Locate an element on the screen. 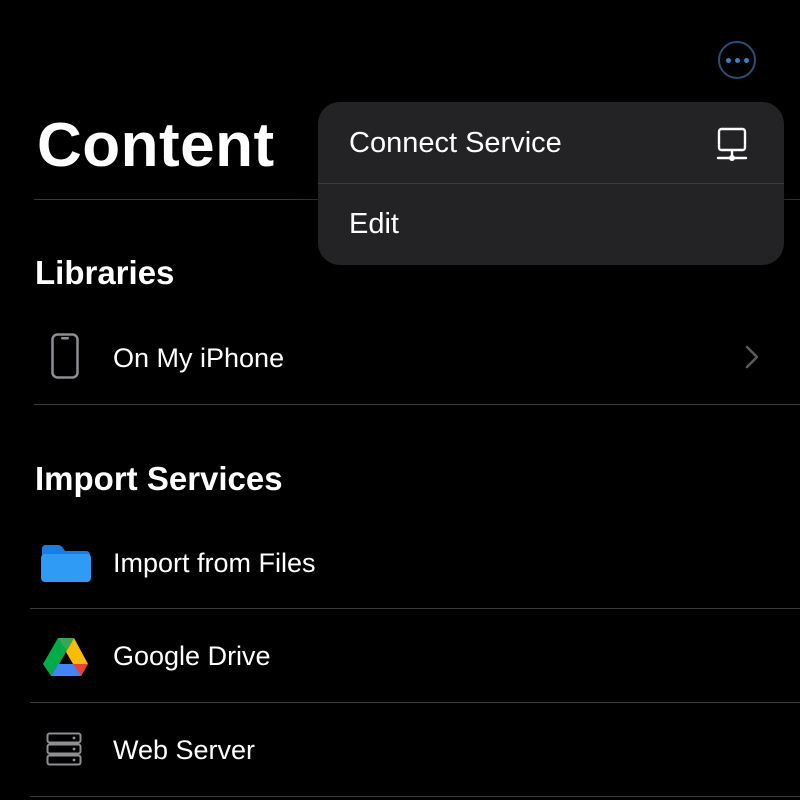 The height and width of the screenshot is (800, 800). menu-item-edit: Edit is located at coordinates (551, 224).